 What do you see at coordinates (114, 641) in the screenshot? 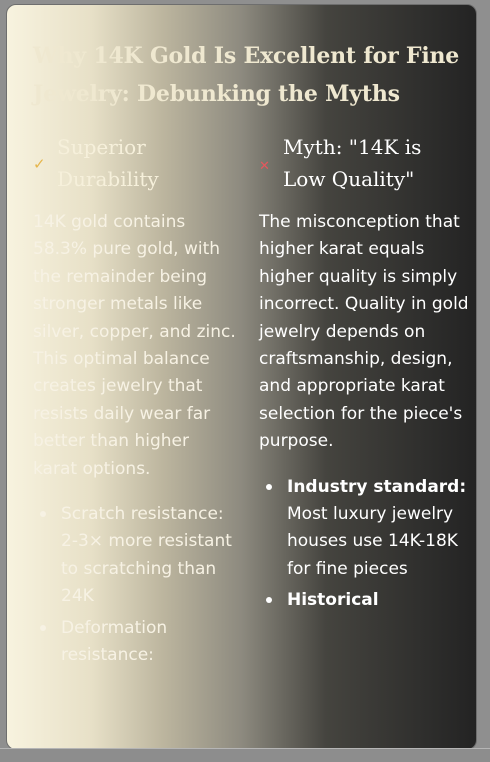
I see `bullet-text: Deformation resistance:` at bounding box center [114, 641].